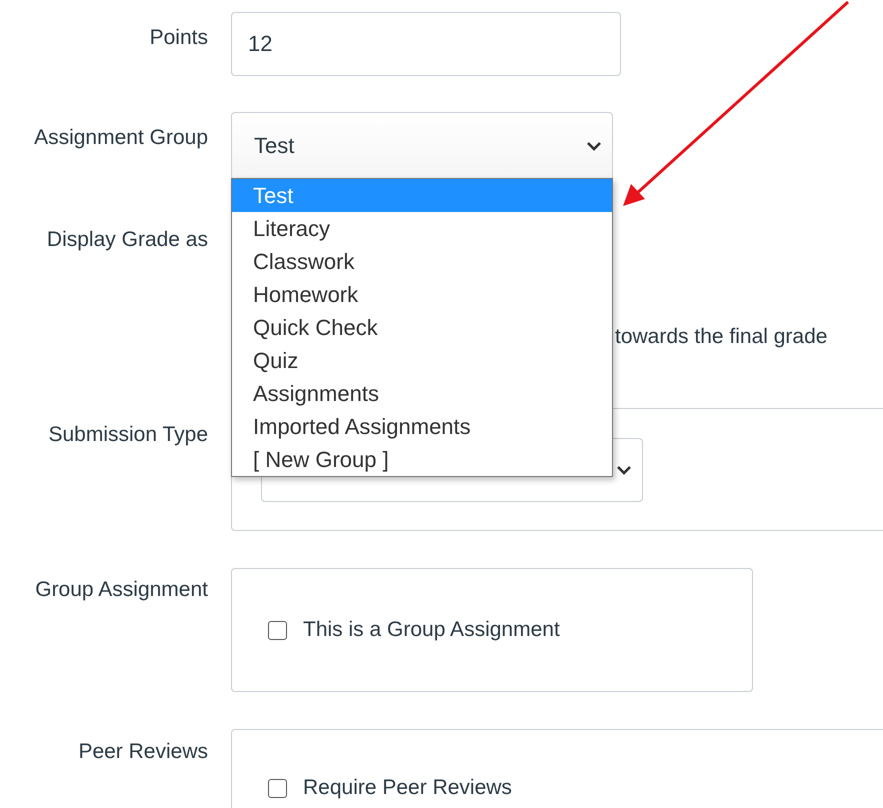  What do you see at coordinates (179, 38) in the screenshot?
I see `field-label: Points` at bounding box center [179, 38].